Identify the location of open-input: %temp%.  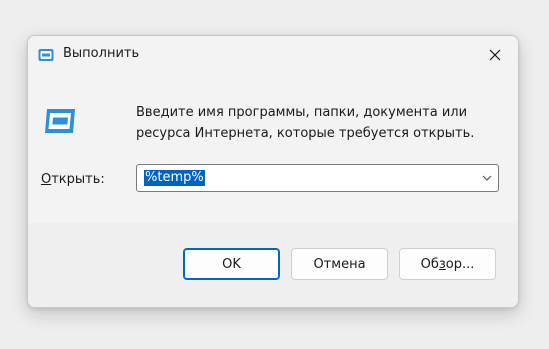
(174, 178).